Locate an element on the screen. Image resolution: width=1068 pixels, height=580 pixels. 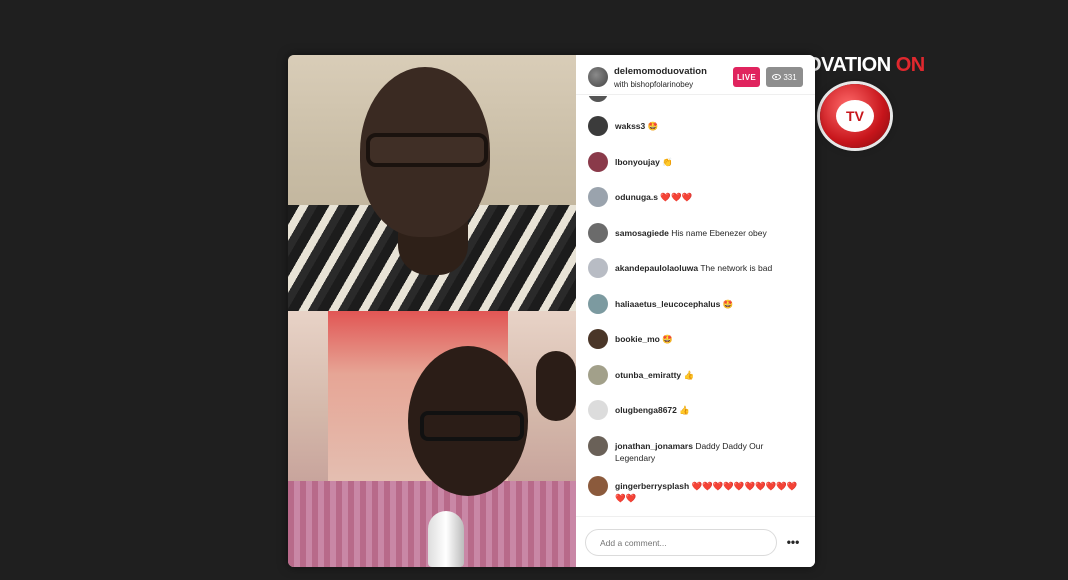
comment-text: 👏 is located at coordinates (667, 162).